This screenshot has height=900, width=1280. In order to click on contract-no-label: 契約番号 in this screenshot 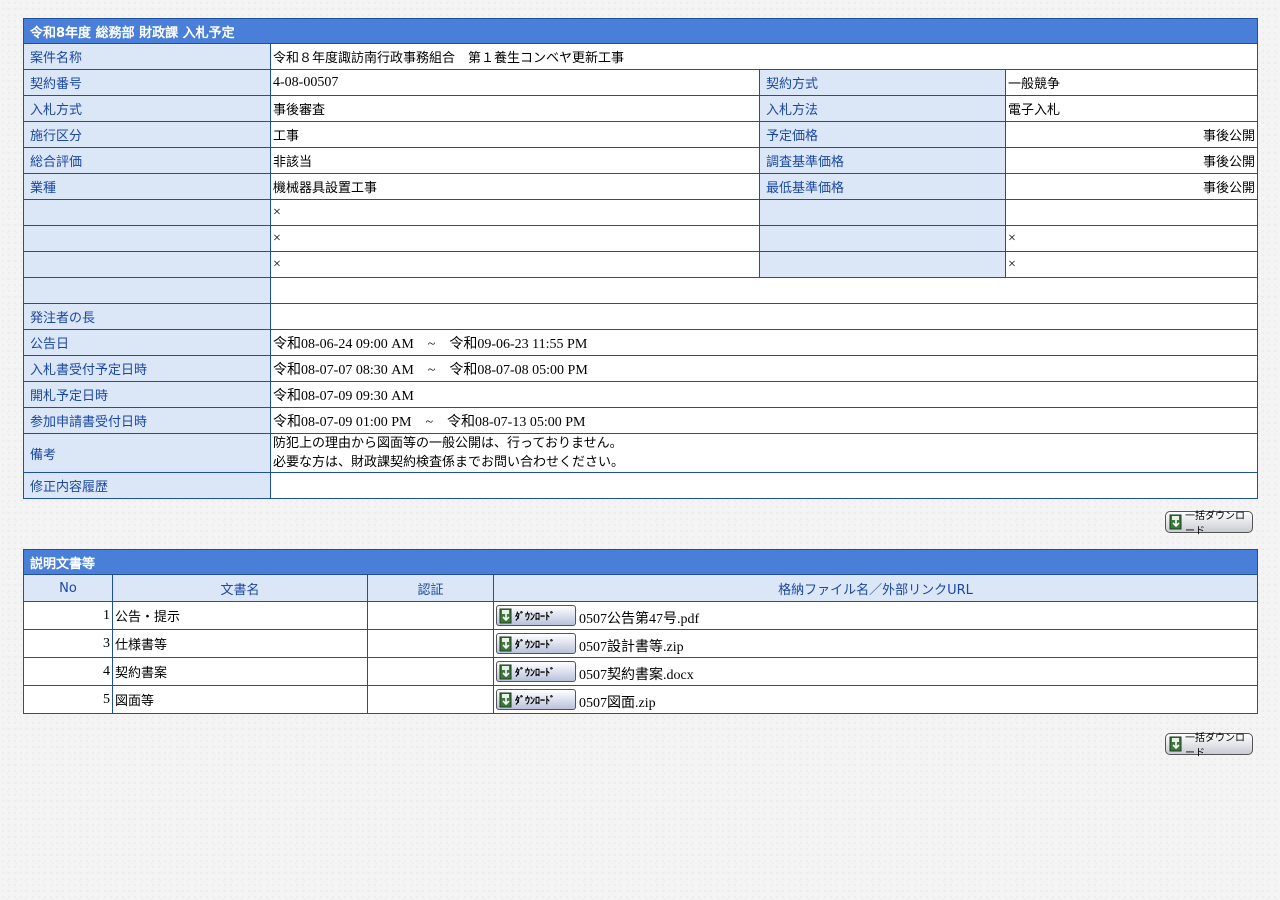, I will do `click(147, 82)`.